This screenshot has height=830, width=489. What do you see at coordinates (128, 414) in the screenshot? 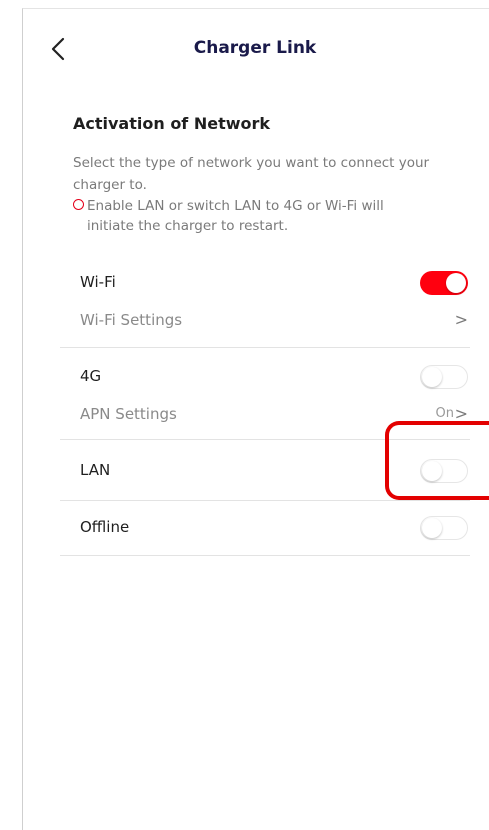
I see `apn-settings-label: APN Settings` at bounding box center [128, 414].